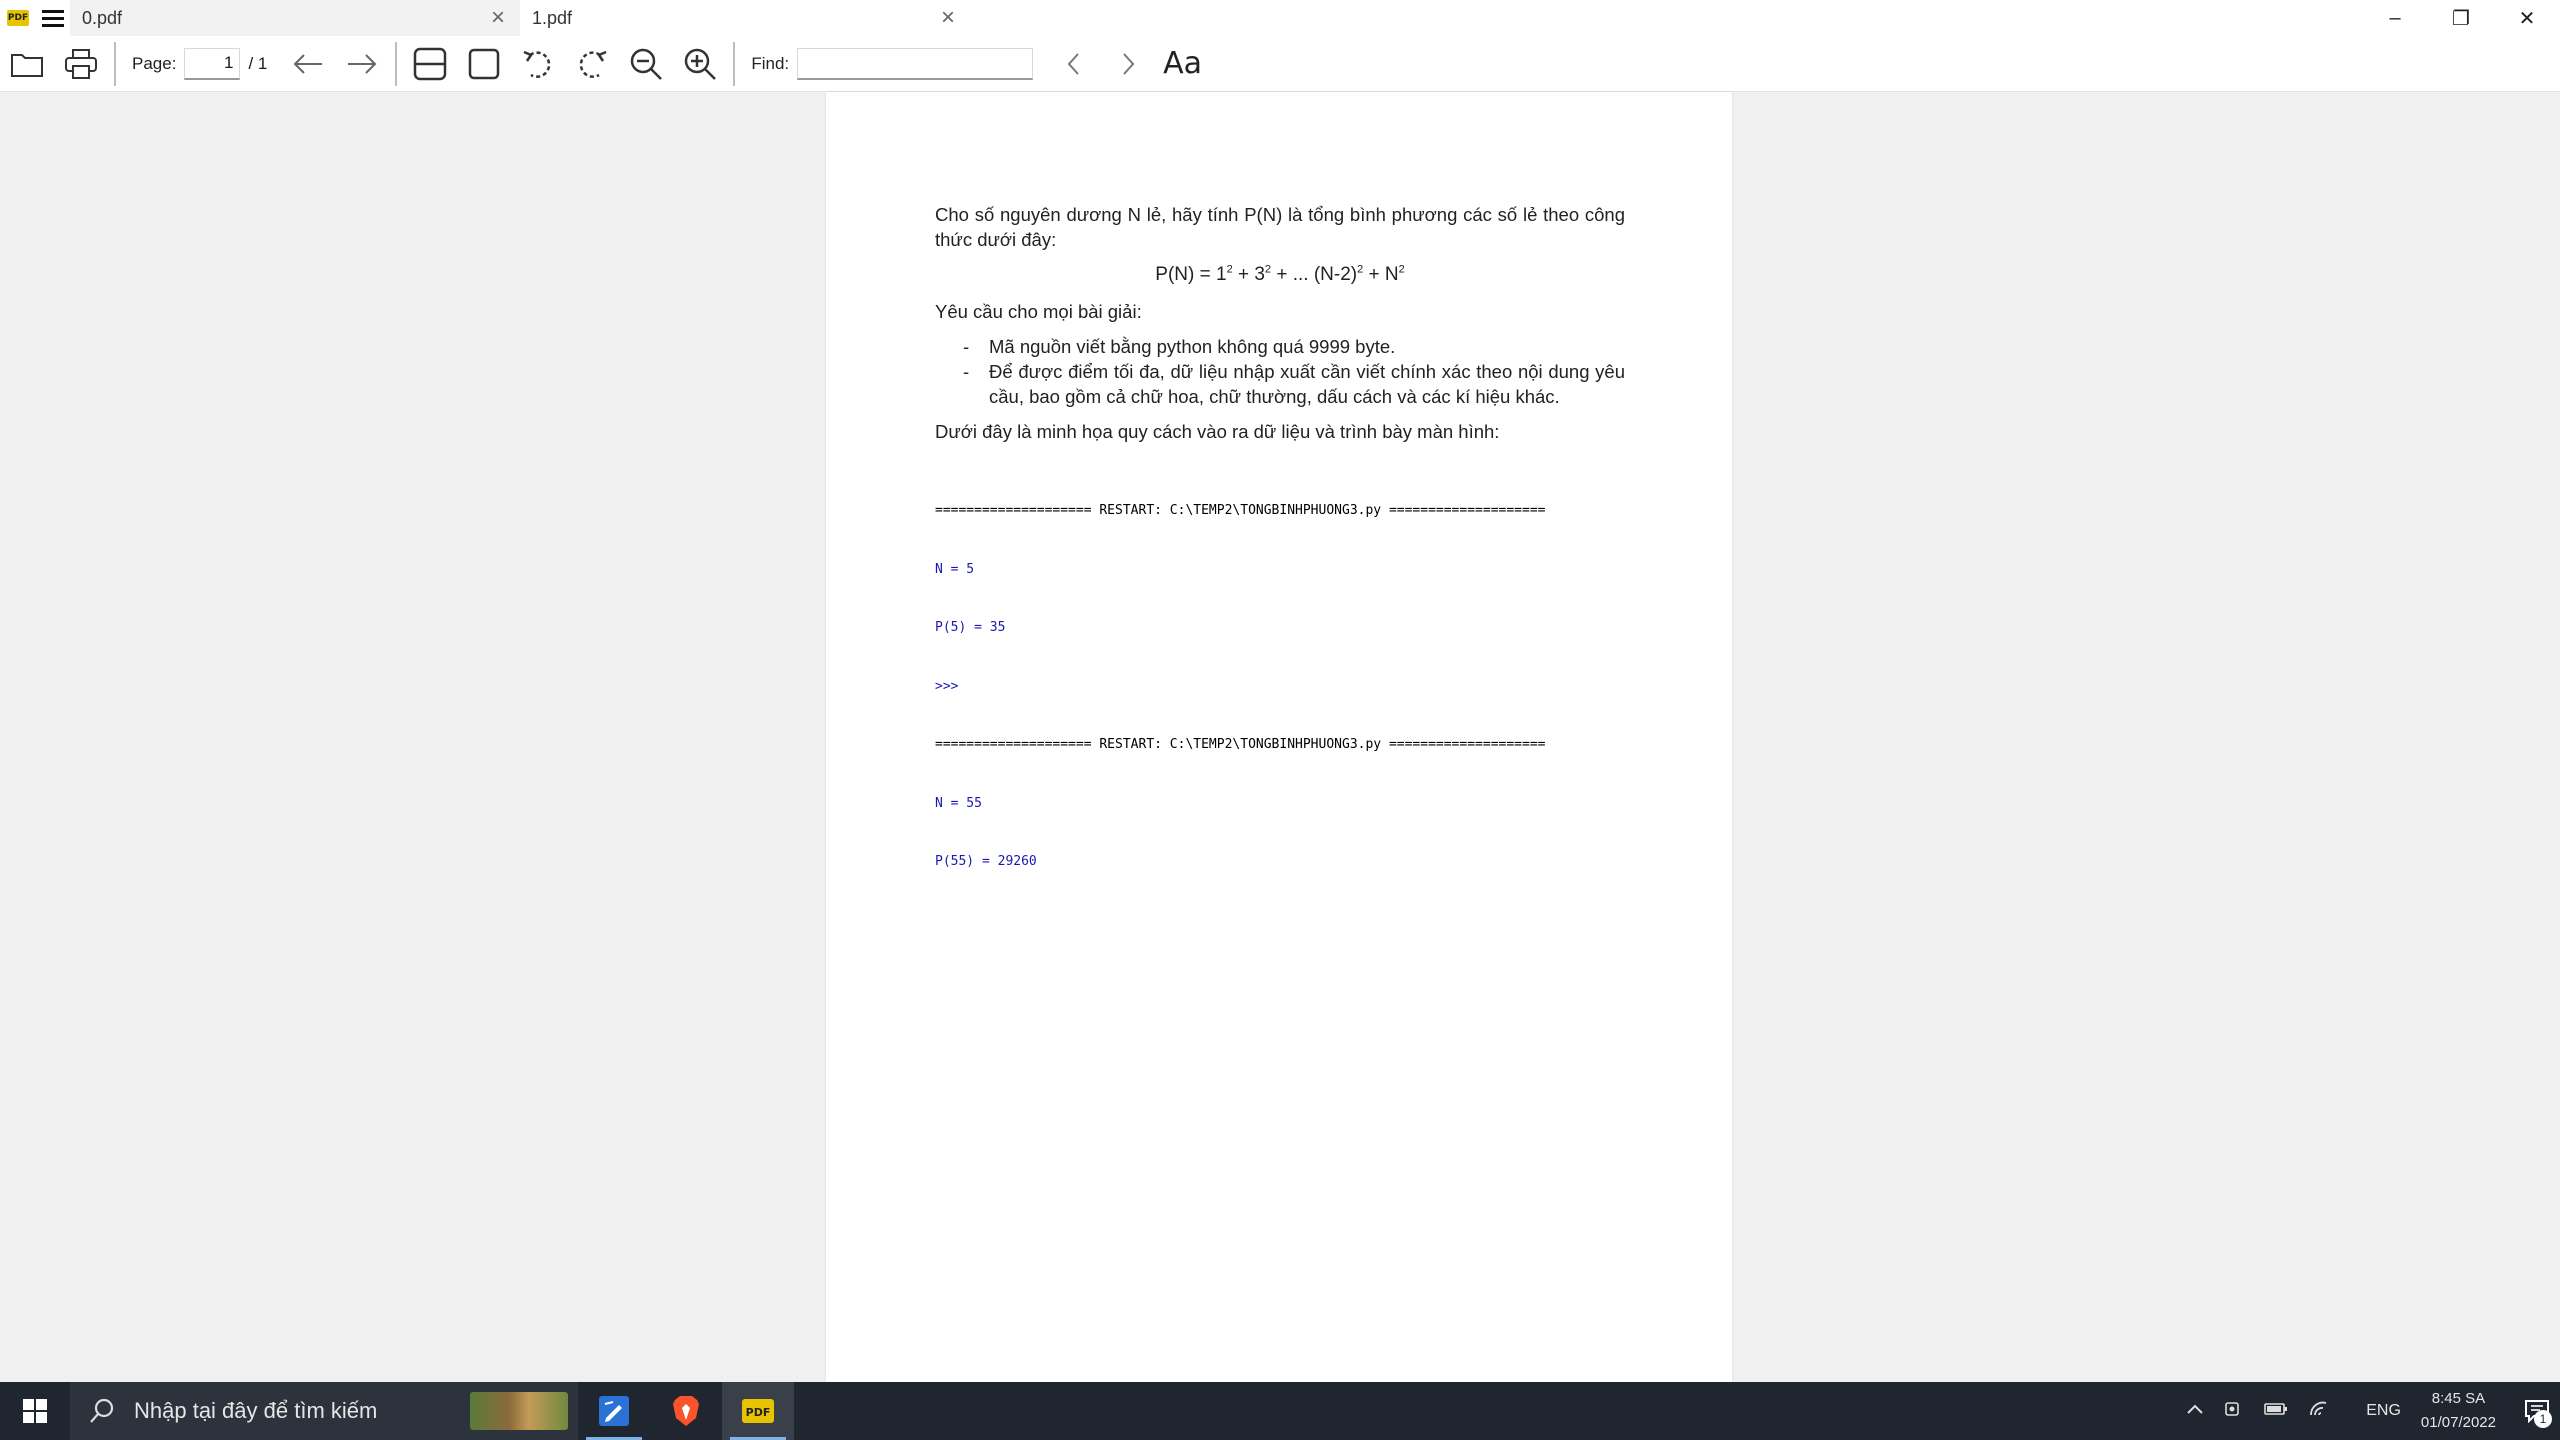 The image size is (2560, 1440). I want to click on tab-label: 1.pdf, so click(552, 17).